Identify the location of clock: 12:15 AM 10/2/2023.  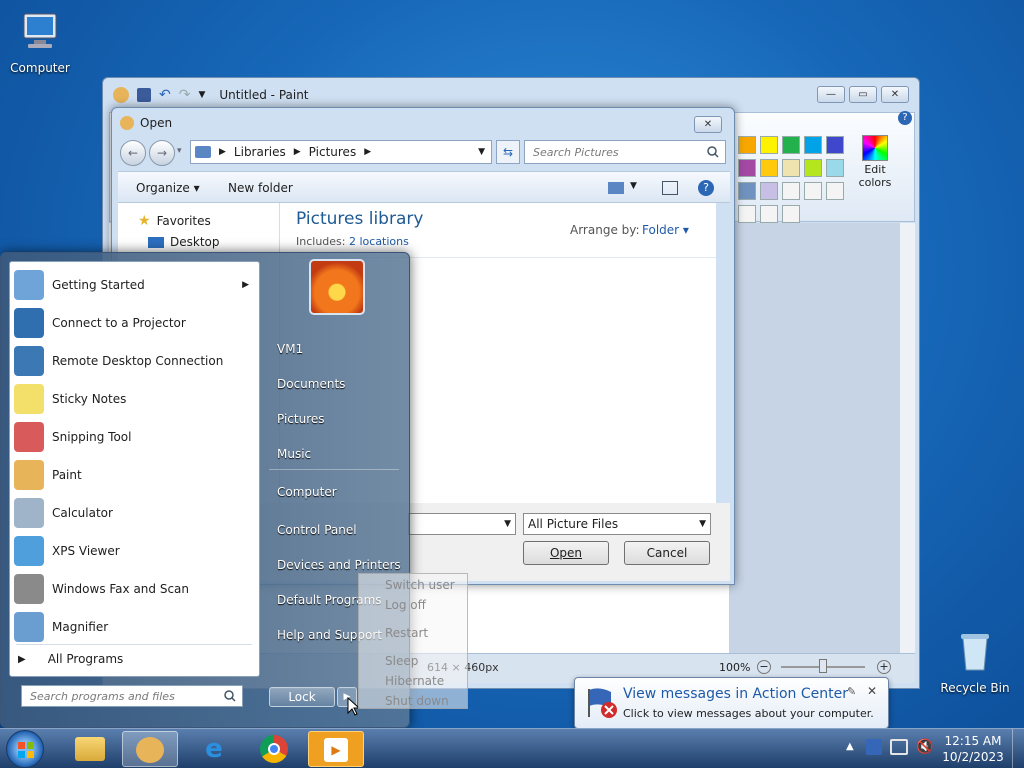
(973, 749).